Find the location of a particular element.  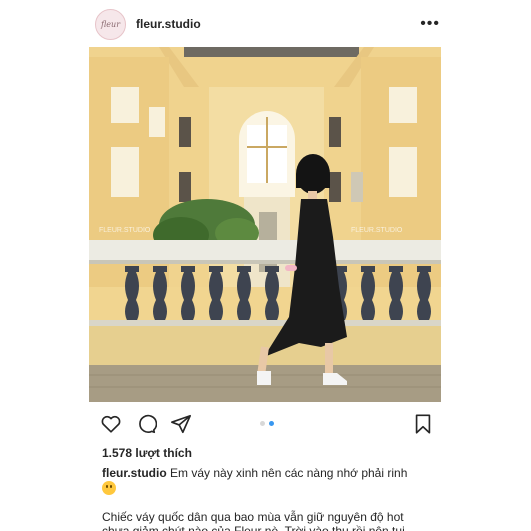

likes-count: 1.578 lượt thích is located at coordinates (147, 453).